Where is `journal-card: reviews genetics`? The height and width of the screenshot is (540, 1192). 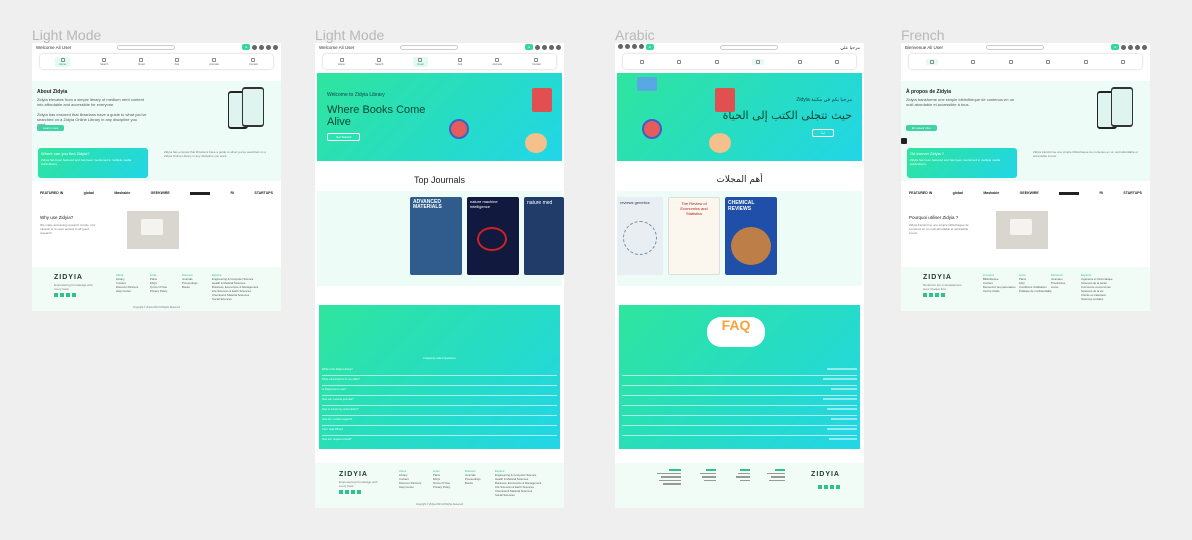 journal-card: reviews genetics is located at coordinates (640, 236).